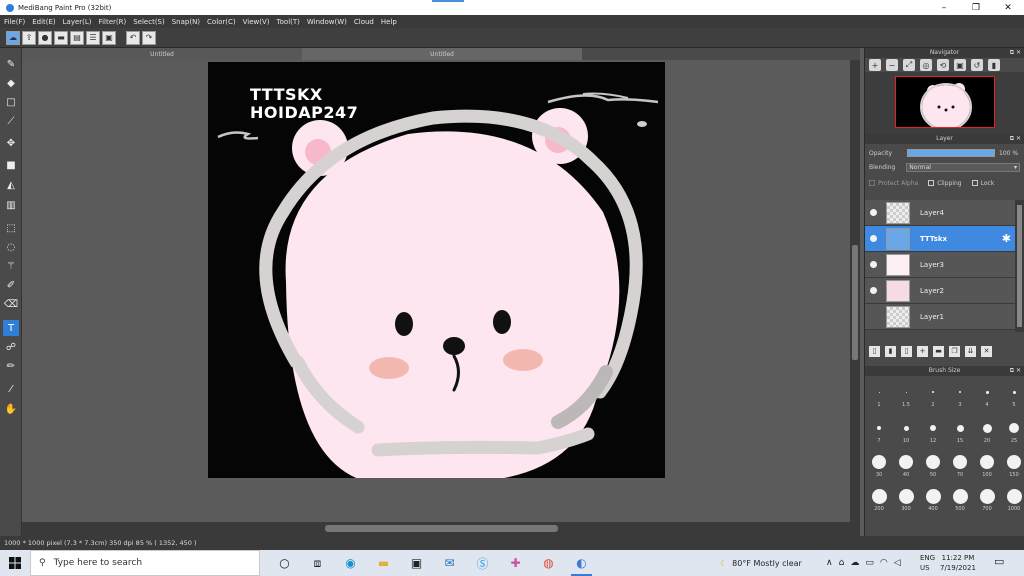 The image size is (1024, 576). What do you see at coordinates (162, 54) in the screenshot?
I see `tab-untitled-1: Untitled` at bounding box center [162, 54].